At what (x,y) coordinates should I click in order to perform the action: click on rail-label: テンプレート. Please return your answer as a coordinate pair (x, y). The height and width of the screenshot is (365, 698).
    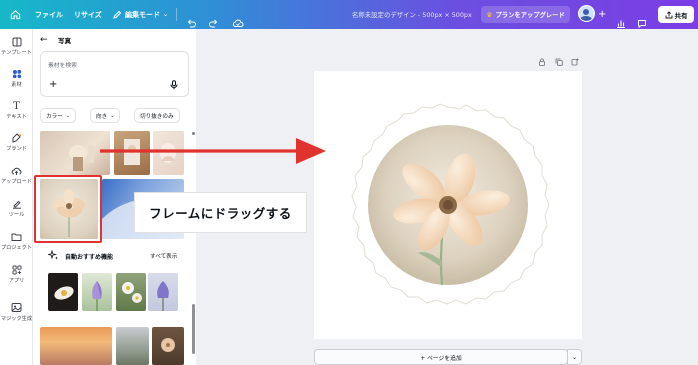
    Looking at the image, I should click on (16, 53).